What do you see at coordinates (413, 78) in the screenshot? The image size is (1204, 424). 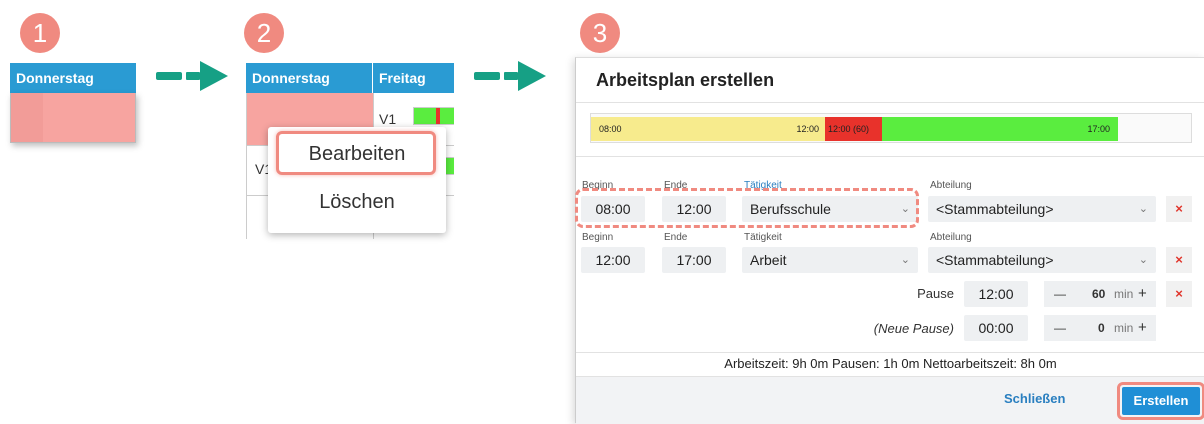 I see `day-header-friday: Freitag` at bounding box center [413, 78].